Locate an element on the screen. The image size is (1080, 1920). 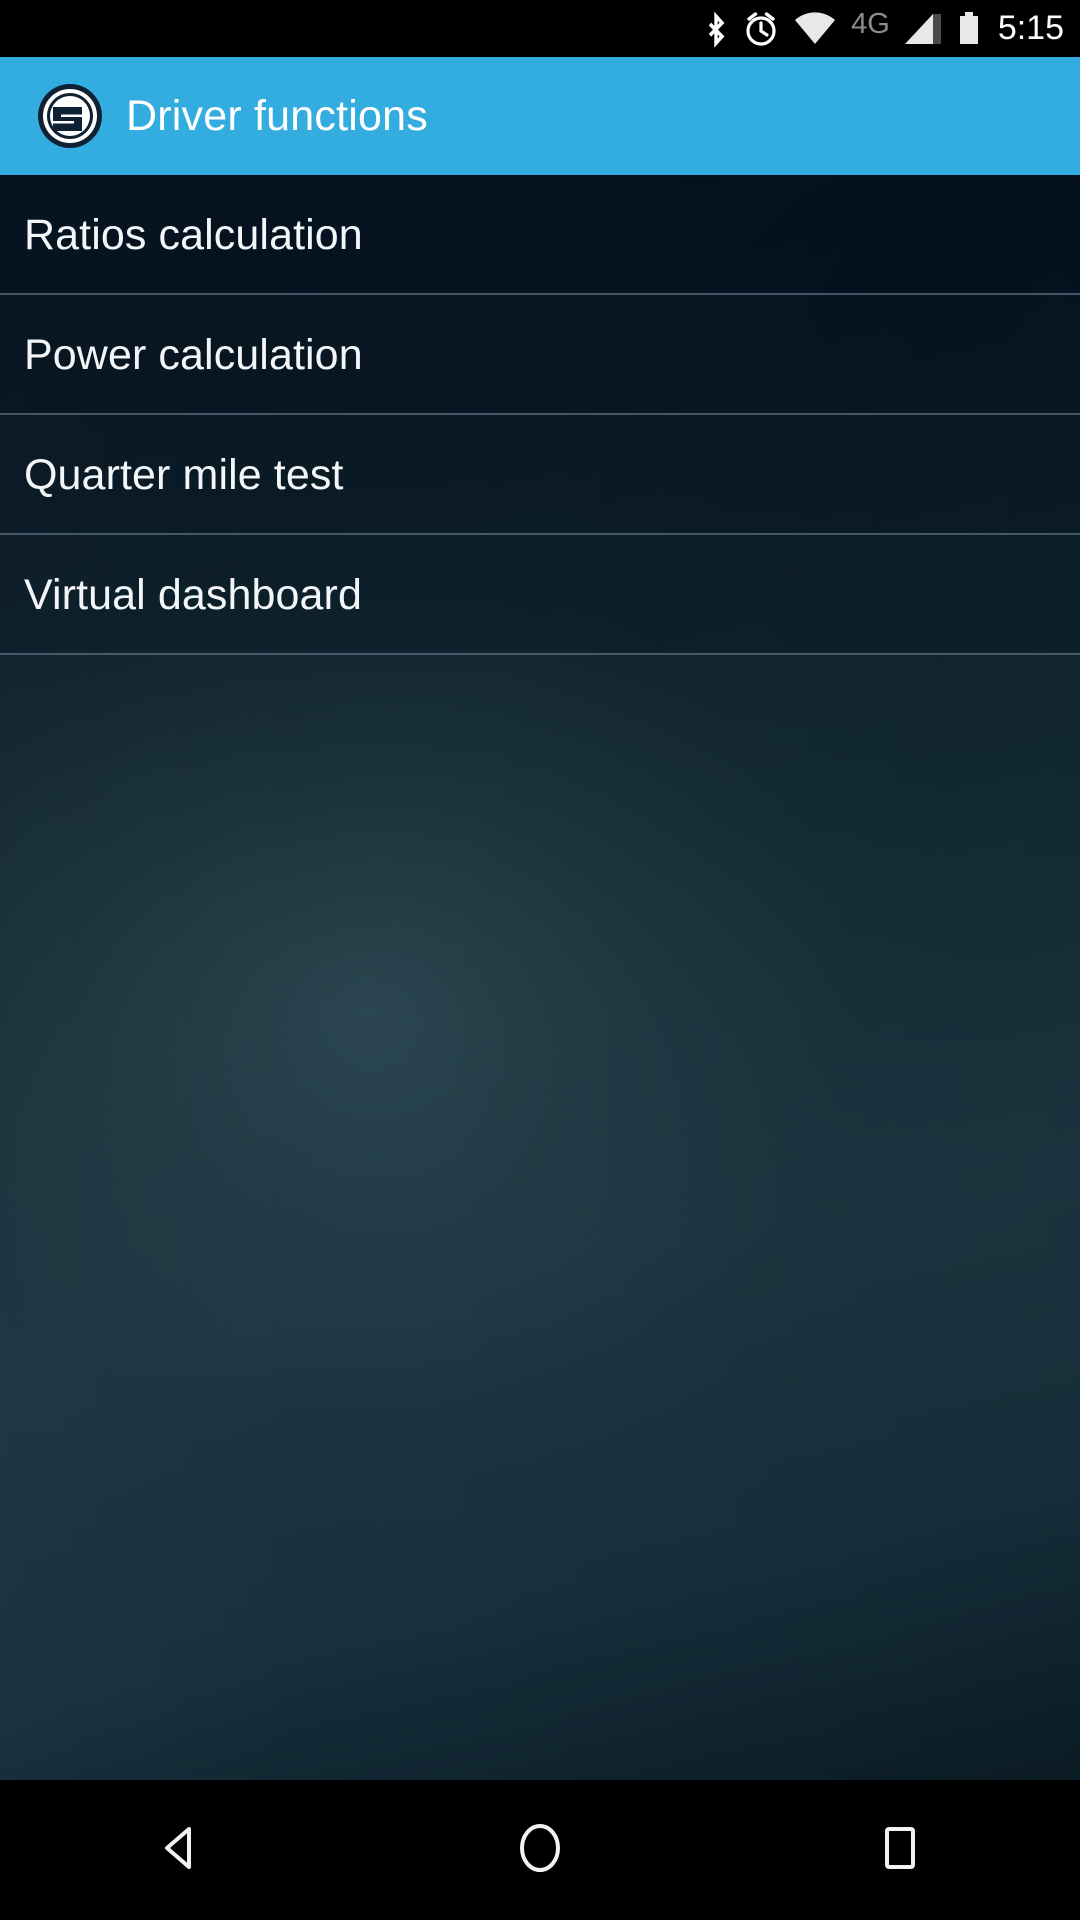
bluetooth-icon is located at coordinates (716, 29).